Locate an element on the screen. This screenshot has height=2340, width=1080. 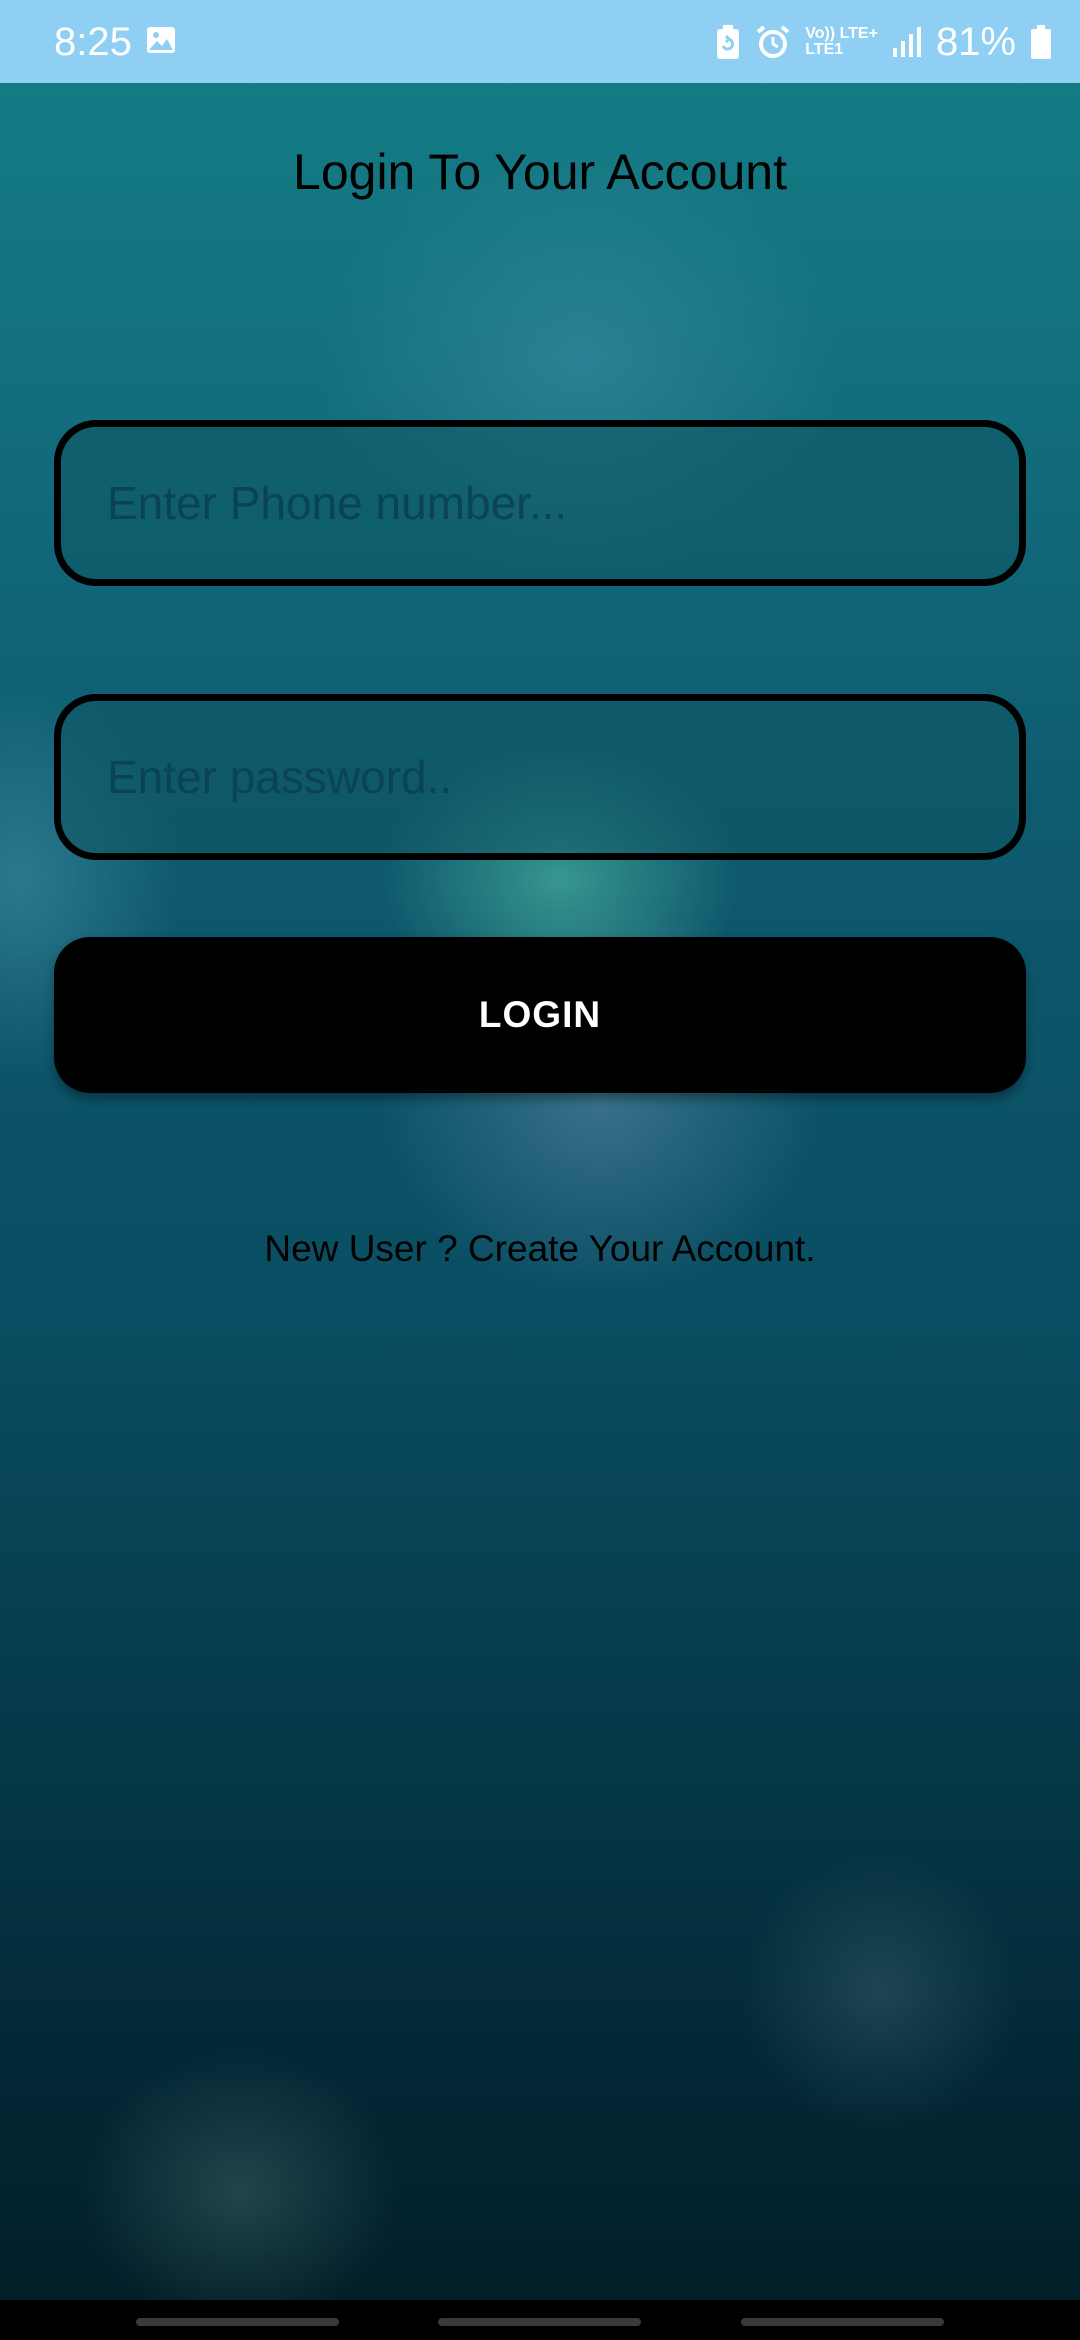
battery-percent: 81% is located at coordinates (975, 41).